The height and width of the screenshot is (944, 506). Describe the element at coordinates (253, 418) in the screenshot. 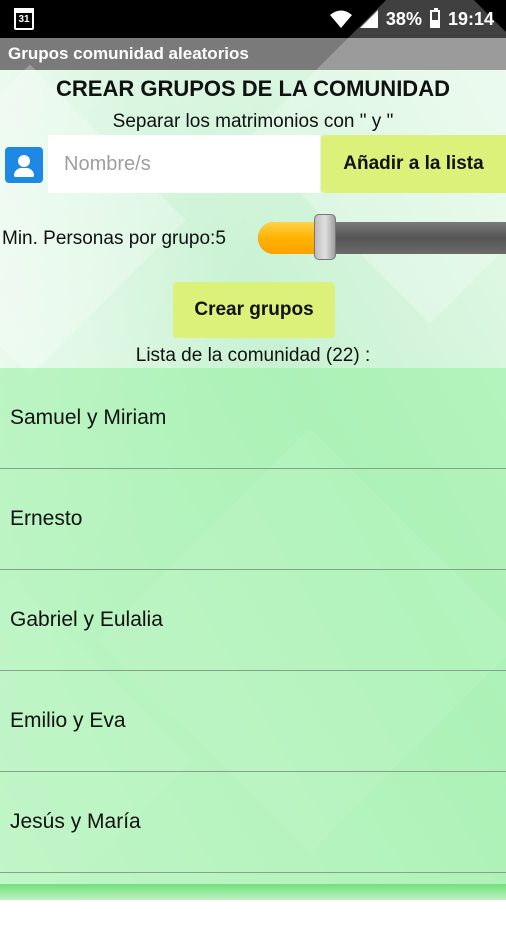

I see `list-item: Samuel y Miriam` at that location.